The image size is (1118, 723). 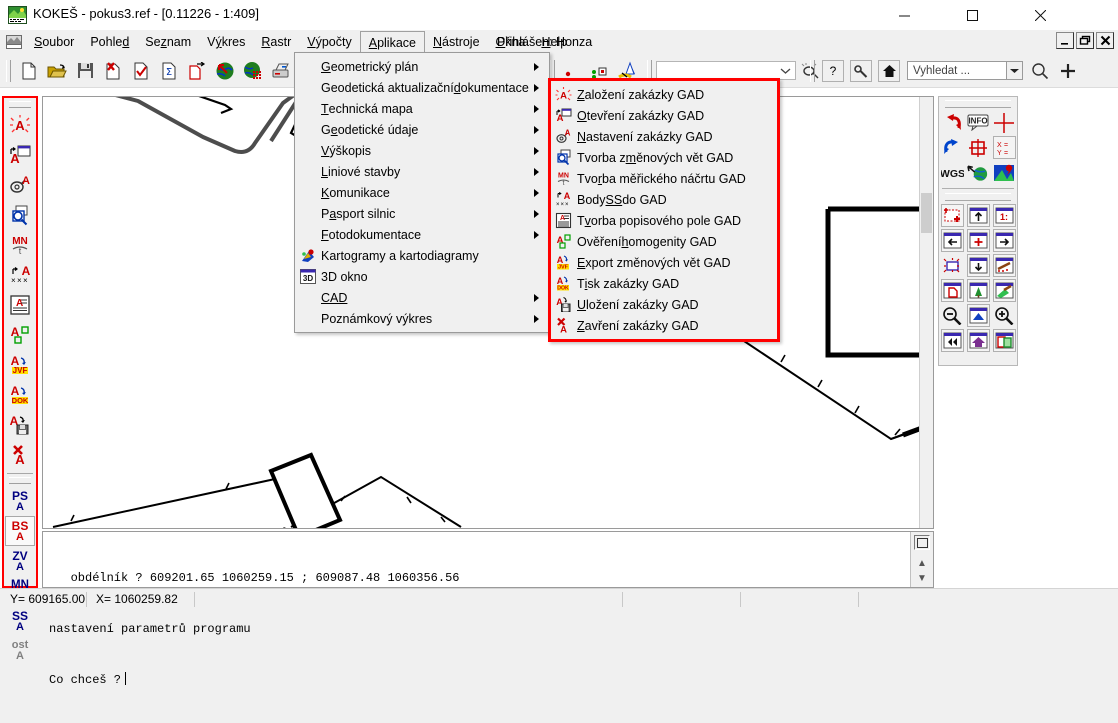 What do you see at coordinates (1004, 265) in the screenshot?
I see `measure-icon` at bounding box center [1004, 265].